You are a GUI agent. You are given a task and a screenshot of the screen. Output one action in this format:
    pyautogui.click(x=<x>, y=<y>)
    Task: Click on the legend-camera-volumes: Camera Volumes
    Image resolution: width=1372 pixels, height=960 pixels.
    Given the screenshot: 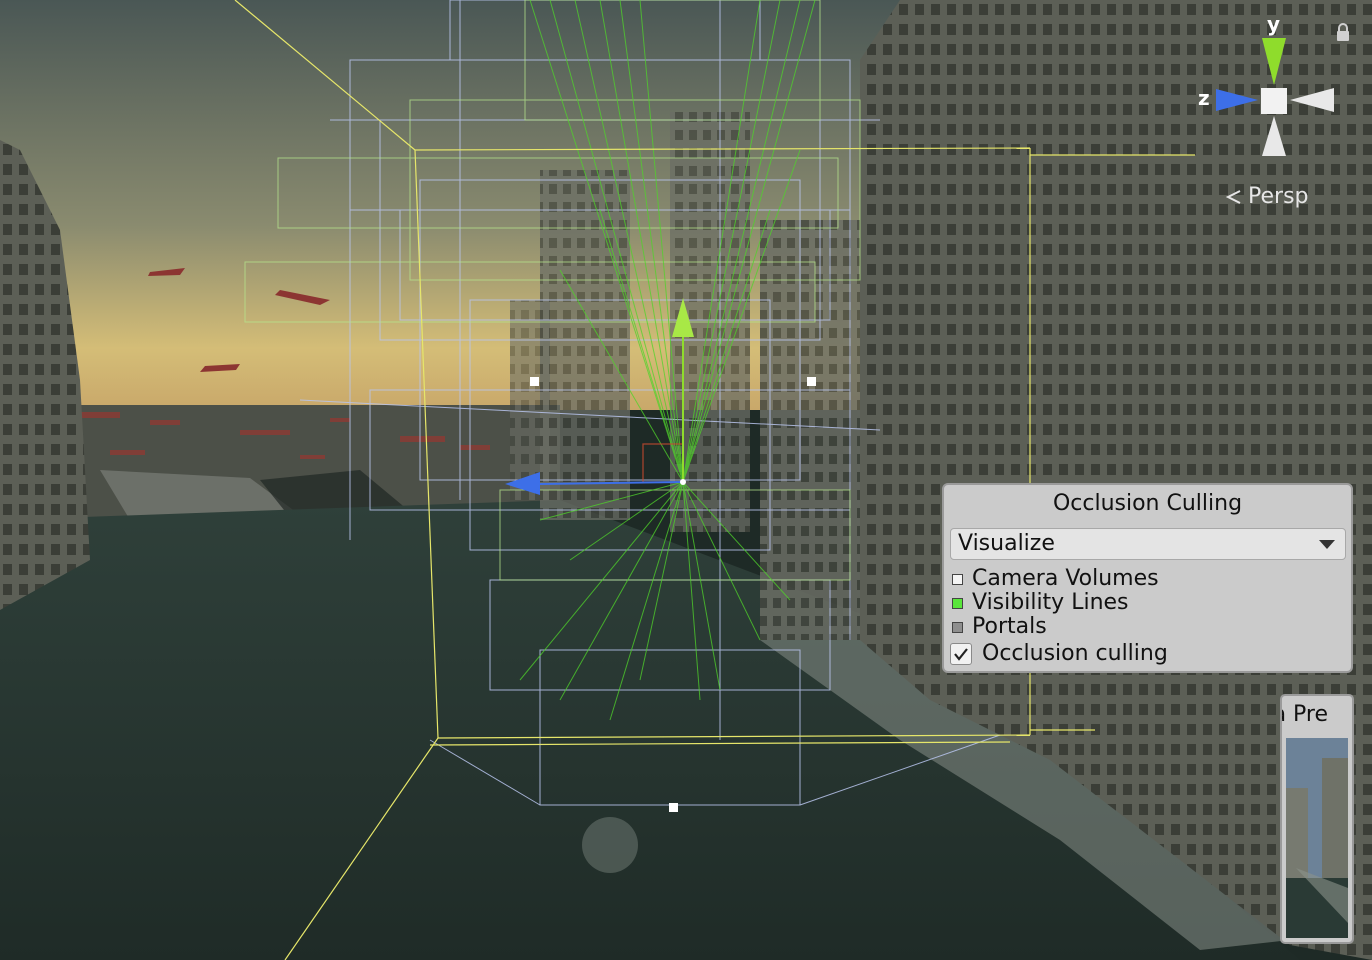 What is the action you would take?
    pyautogui.click(x=1055, y=579)
    